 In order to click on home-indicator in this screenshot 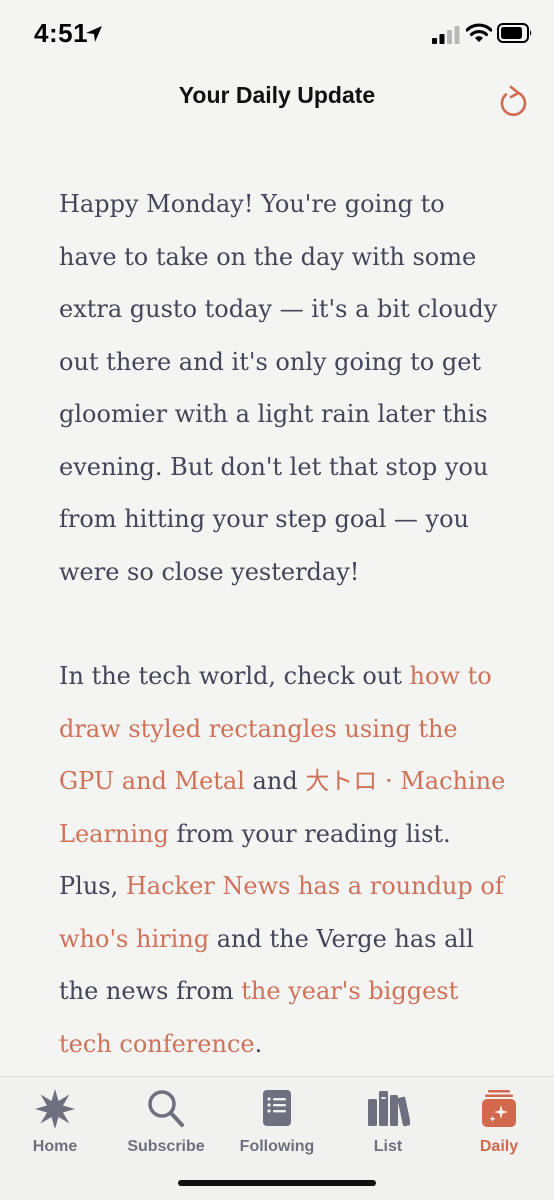, I will do `click(277, 1183)`.